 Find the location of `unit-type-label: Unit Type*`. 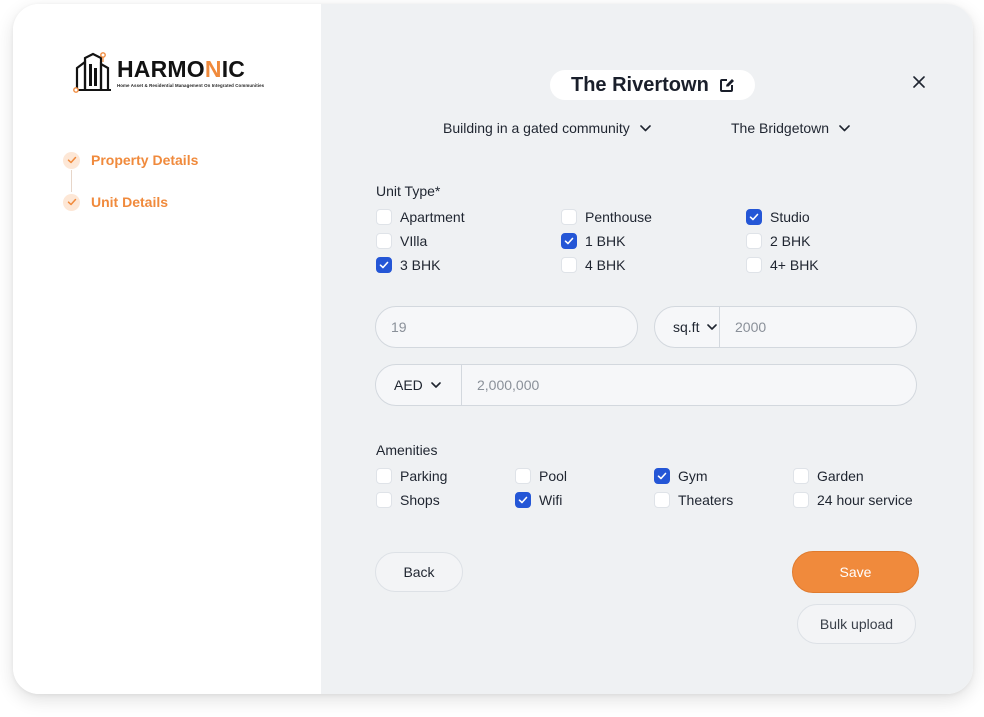

unit-type-label: Unit Type* is located at coordinates (408, 191).